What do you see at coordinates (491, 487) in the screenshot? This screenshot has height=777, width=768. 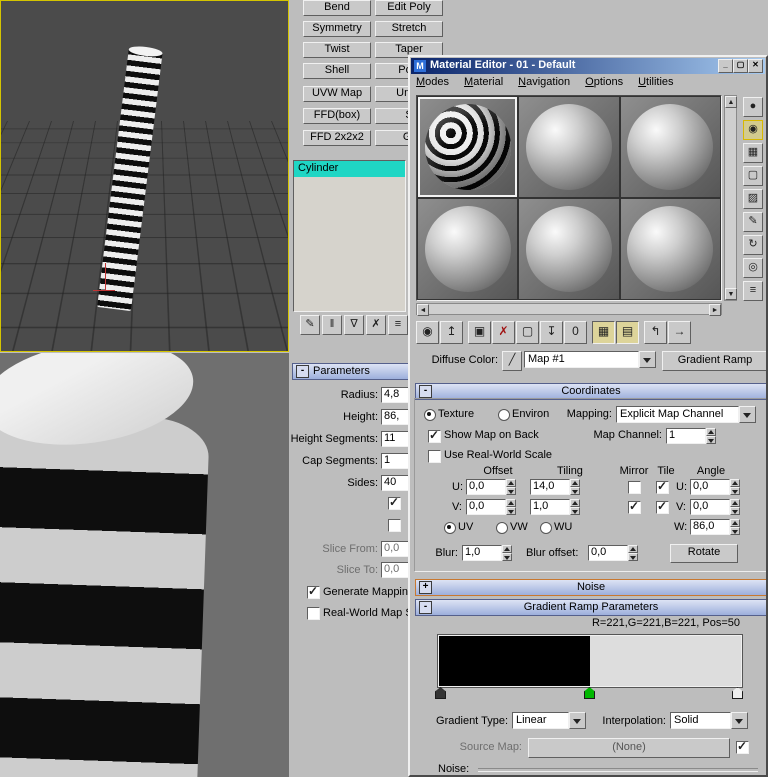 I see `u-offset-spinner: 0,0` at bounding box center [491, 487].